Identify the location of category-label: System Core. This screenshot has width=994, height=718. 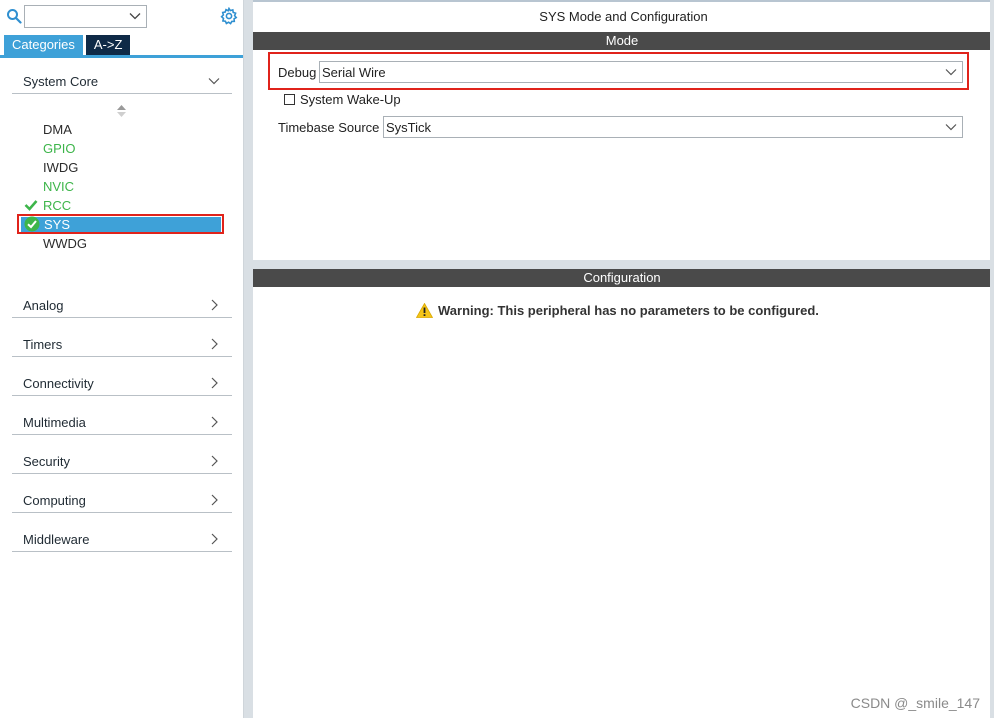
(61, 81).